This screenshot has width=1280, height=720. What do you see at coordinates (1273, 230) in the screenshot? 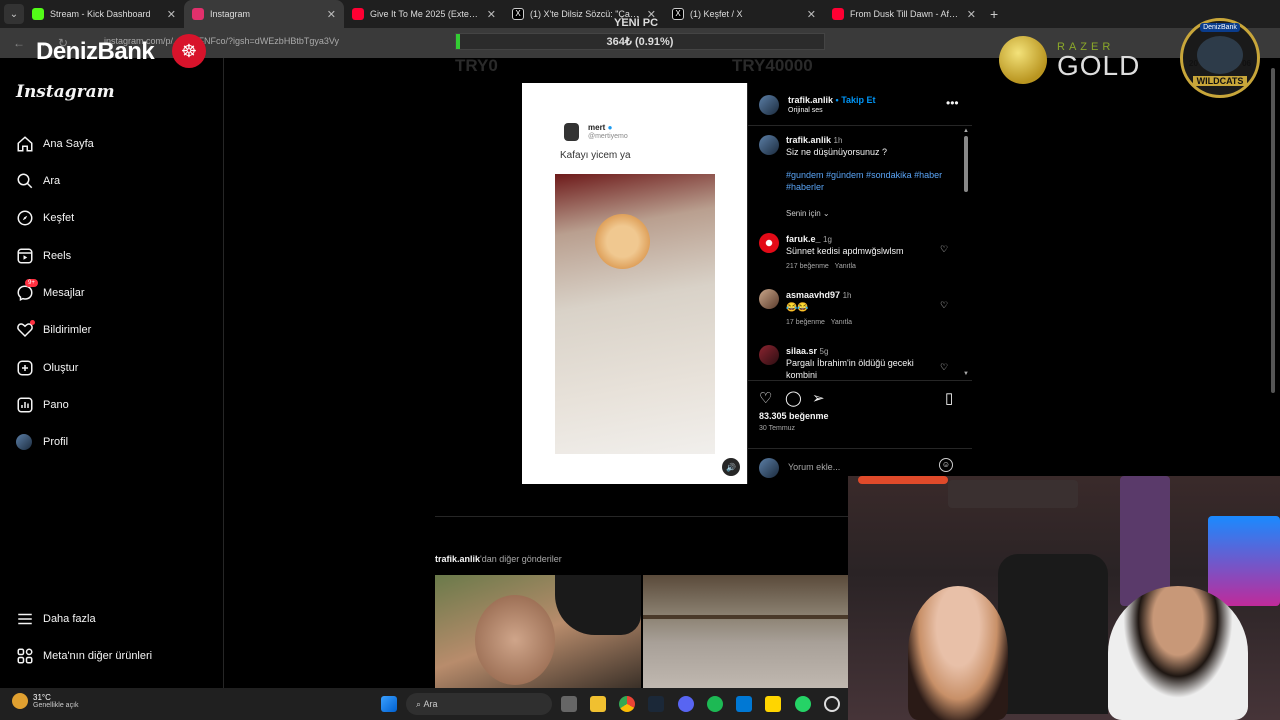
I see `page-scroll-thumb` at bounding box center [1273, 230].